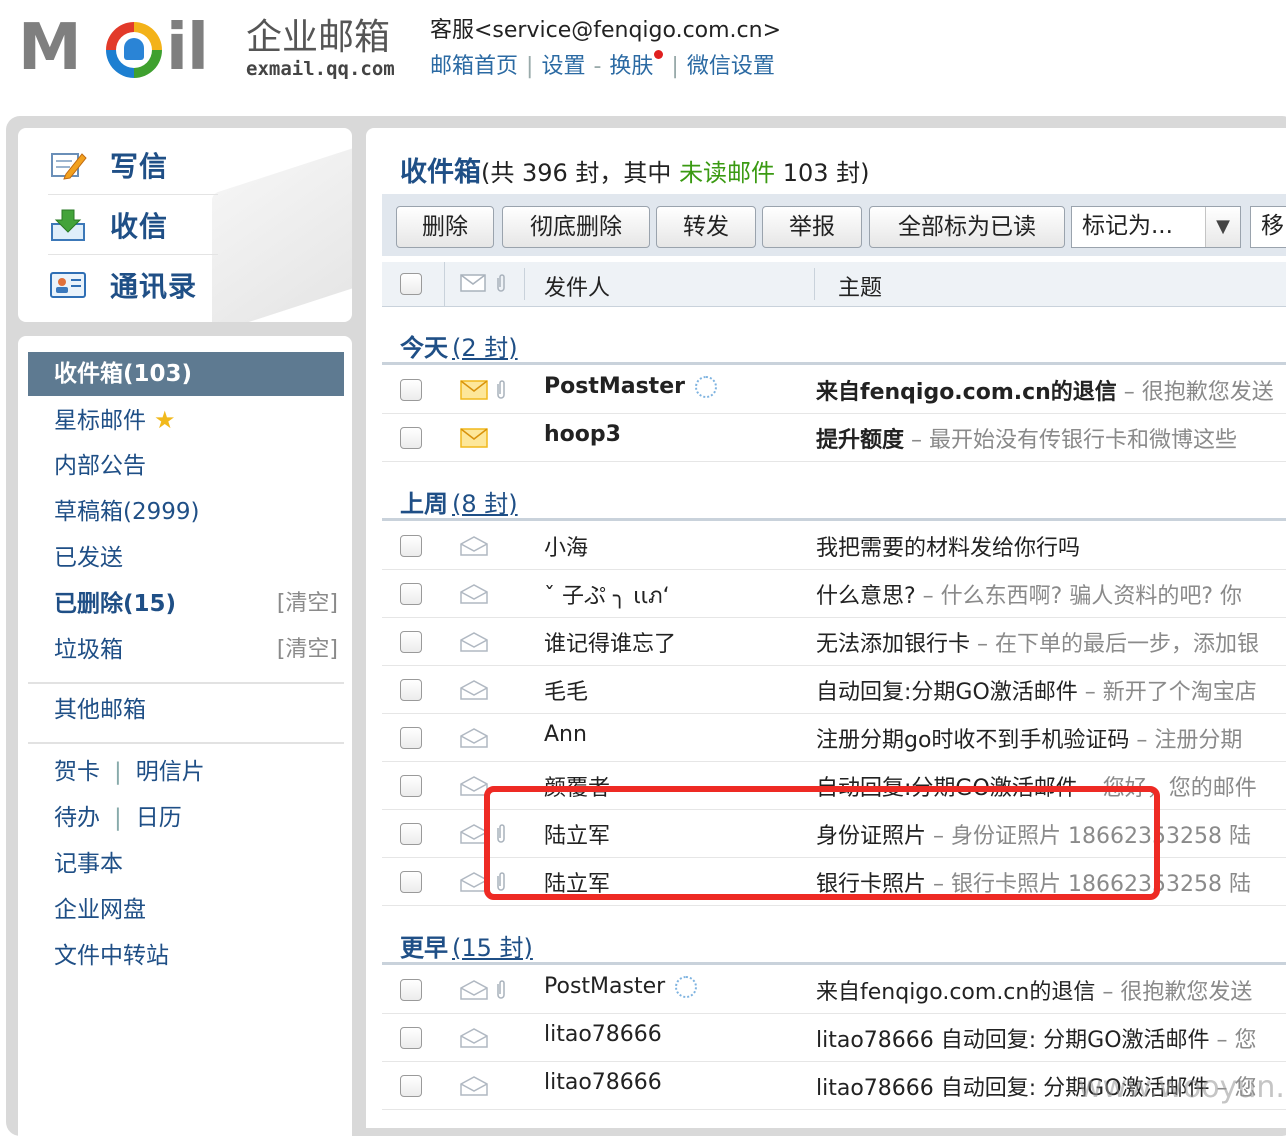  What do you see at coordinates (731, 66) in the screenshot?
I see `link-wechat-settings: 微信设置` at bounding box center [731, 66].